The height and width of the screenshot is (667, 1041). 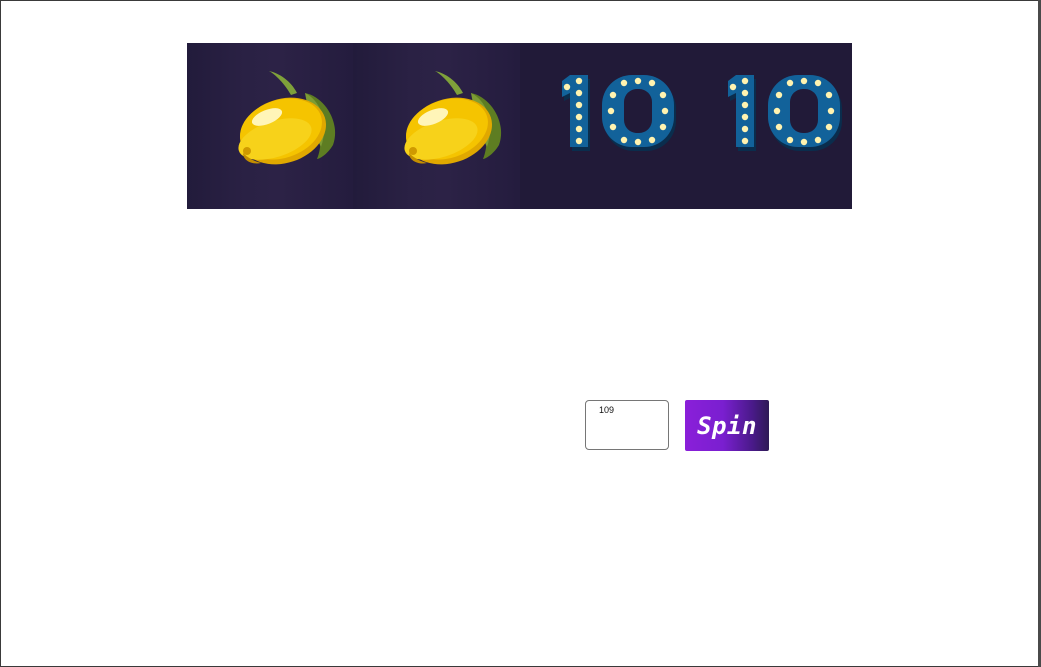 What do you see at coordinates (627, 425) in the screenshot?
I see `bet-amount-input: 109` at bounding box center [627, 425].